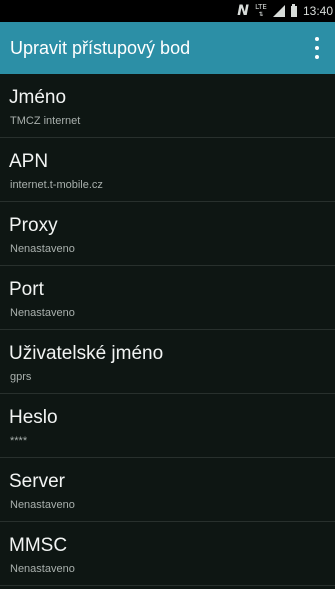 This screenshot has height=589, width=335. What do you see at coordinates (33, 225) in the screenshot?
I see `setting-title: Proxy` at bounding box center [33, 225].